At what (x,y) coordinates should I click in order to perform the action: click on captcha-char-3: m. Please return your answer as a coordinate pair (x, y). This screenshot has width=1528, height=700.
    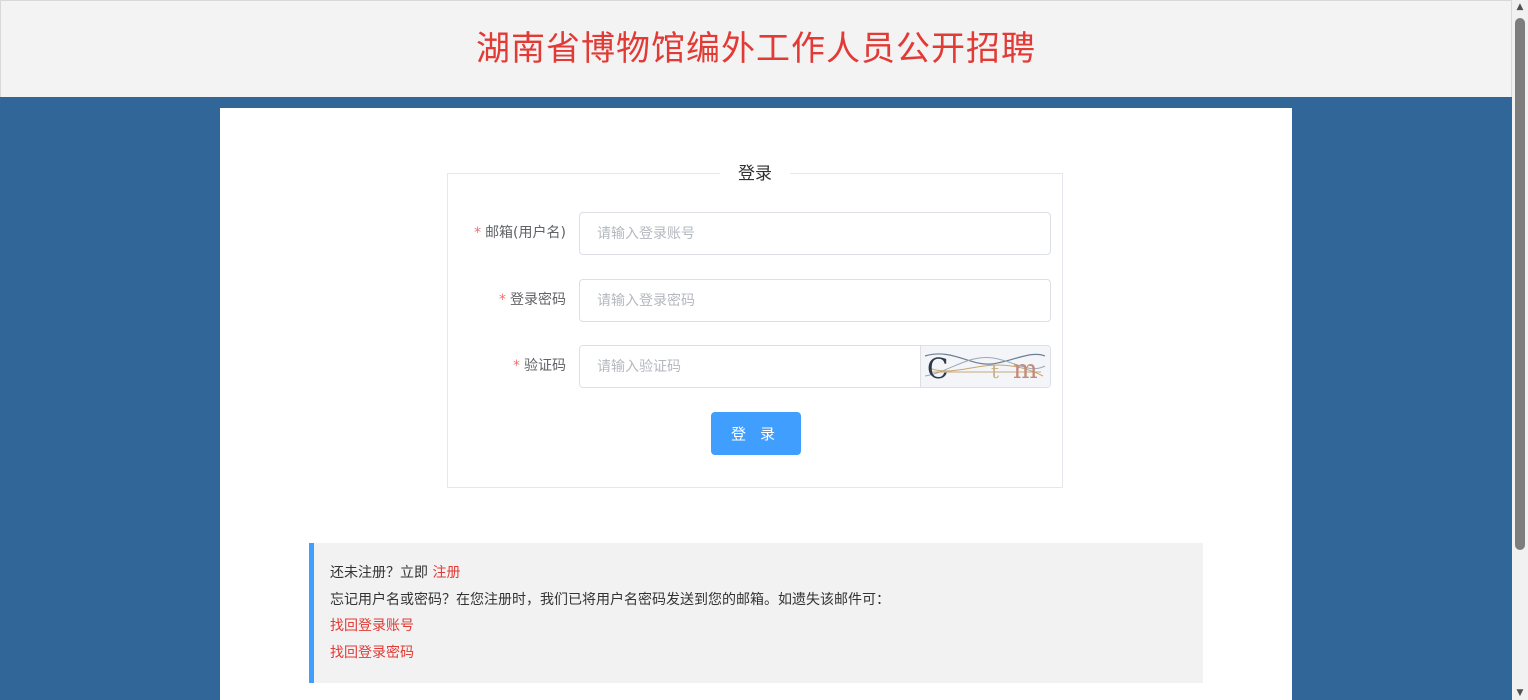
    Looking at the image, I should click on (1025, 370).